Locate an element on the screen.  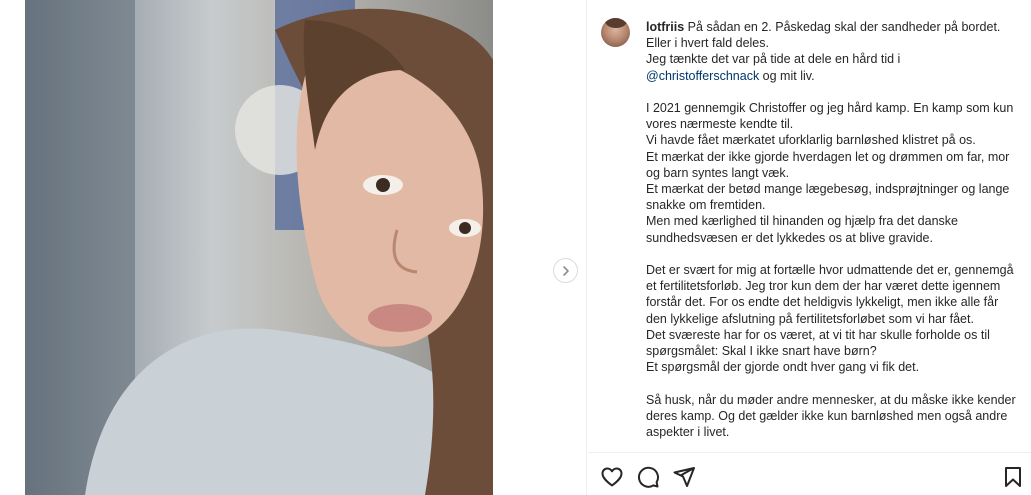
send-icon is located at coordinates (684, 477).